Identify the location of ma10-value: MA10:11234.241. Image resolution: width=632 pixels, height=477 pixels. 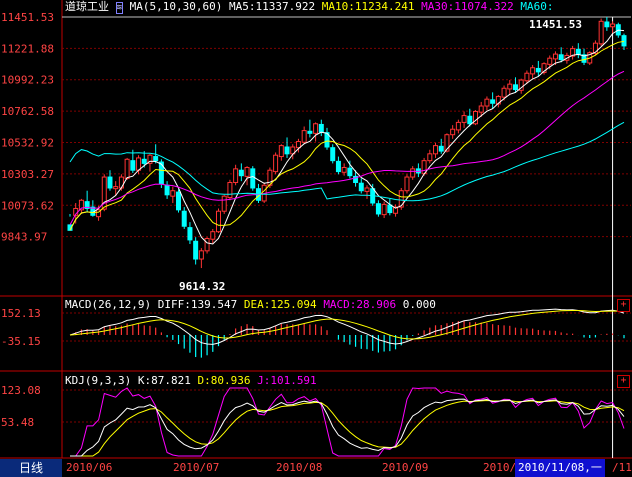
(368, 6).